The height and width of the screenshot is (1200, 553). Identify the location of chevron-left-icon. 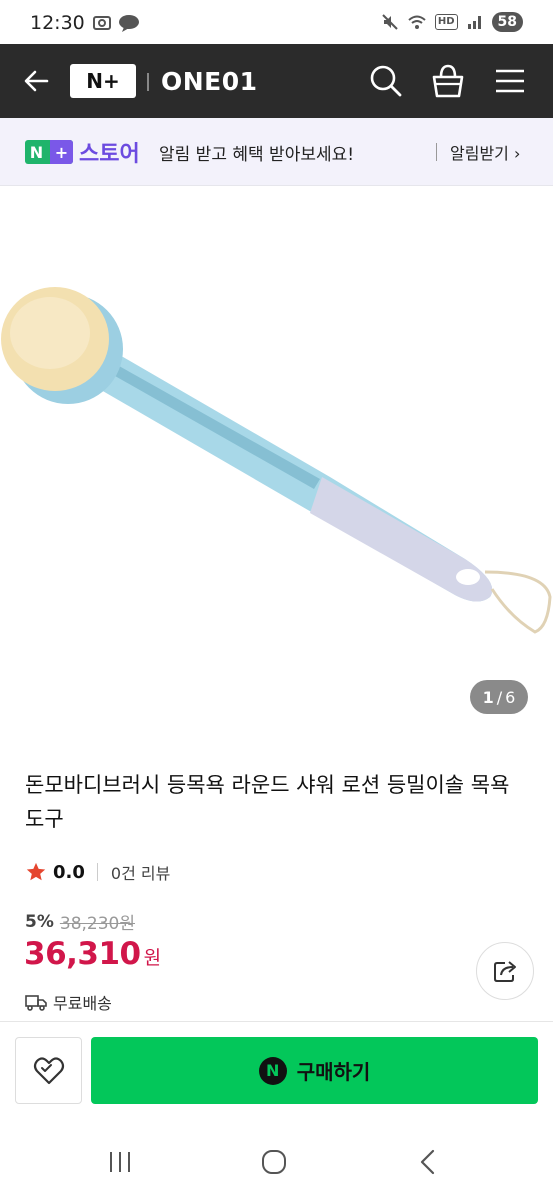
(427, 1162).